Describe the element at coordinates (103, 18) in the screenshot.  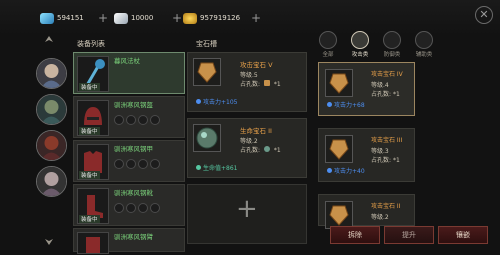
I see `add-blue-gem-button: +` at that location.